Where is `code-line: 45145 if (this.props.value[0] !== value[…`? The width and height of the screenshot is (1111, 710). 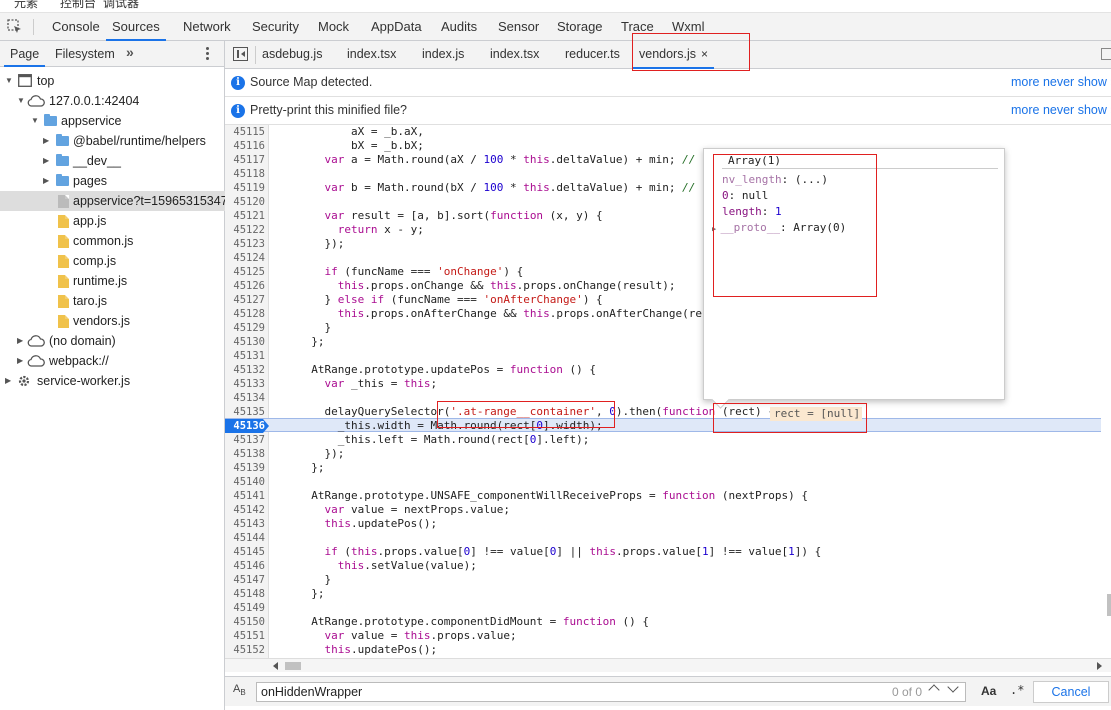 code-line: 45145 if (this.props.value[0] !== value[… is located at coordinates (663, 552).